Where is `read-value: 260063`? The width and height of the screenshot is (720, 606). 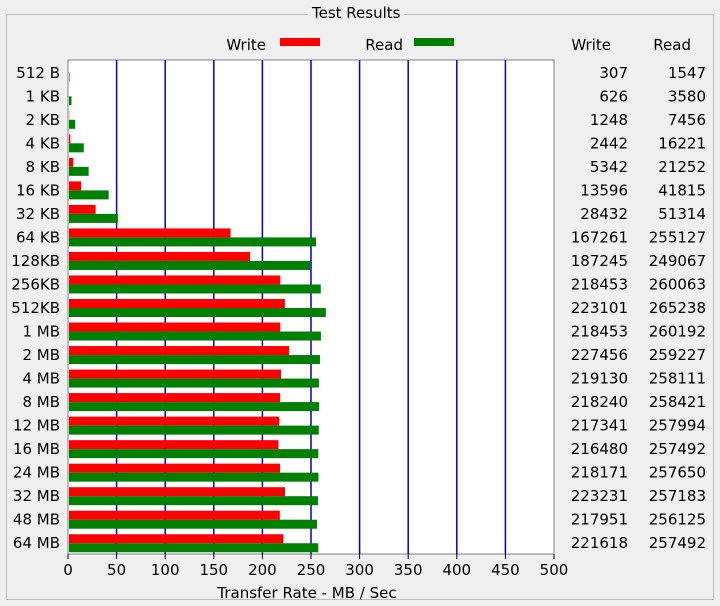 read-value: 260063 is located at coordinates (677, 284).